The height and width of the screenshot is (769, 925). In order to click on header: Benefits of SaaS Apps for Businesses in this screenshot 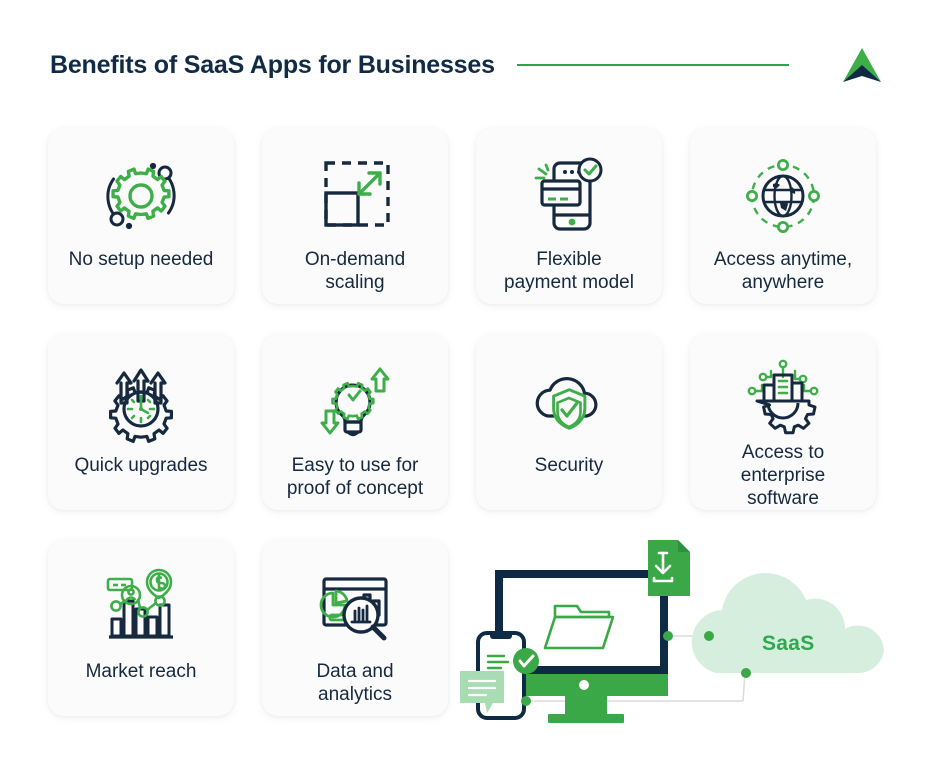, I will do `click(467, 65)`.